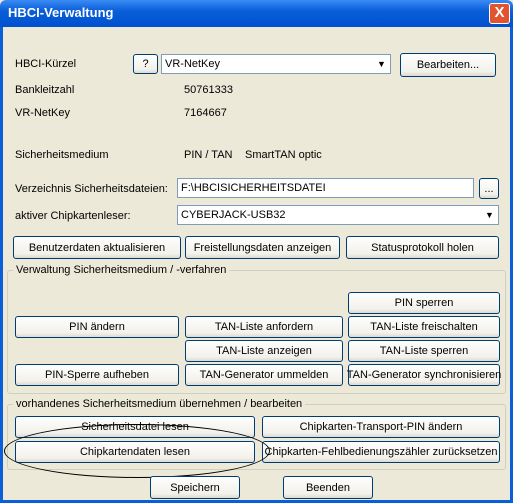 This screenshot has width=513, height=503. What do you see at coordinates (328, 487) in the screenshot?
I see `close-dialog-button: Beenden` at bounding box center [328, 487].